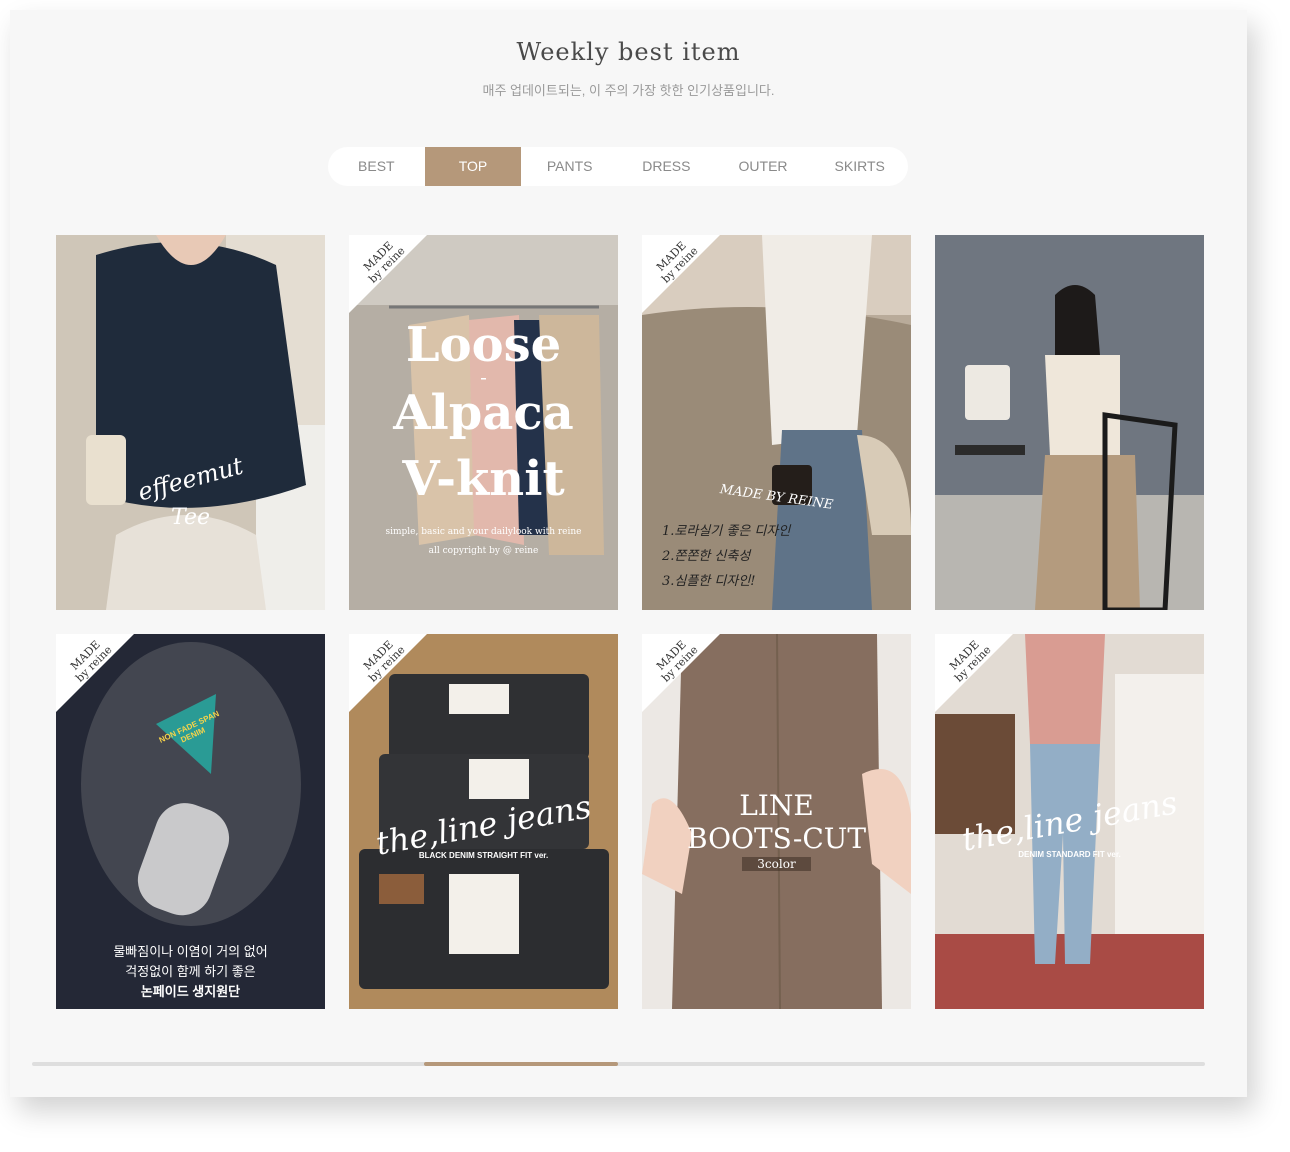 The width and height of the screenshot is (1290, 1152). Describe the element at coordinates (776, 805) in the screenshot. I see `product-overlay-line-1: LINE` at that location.